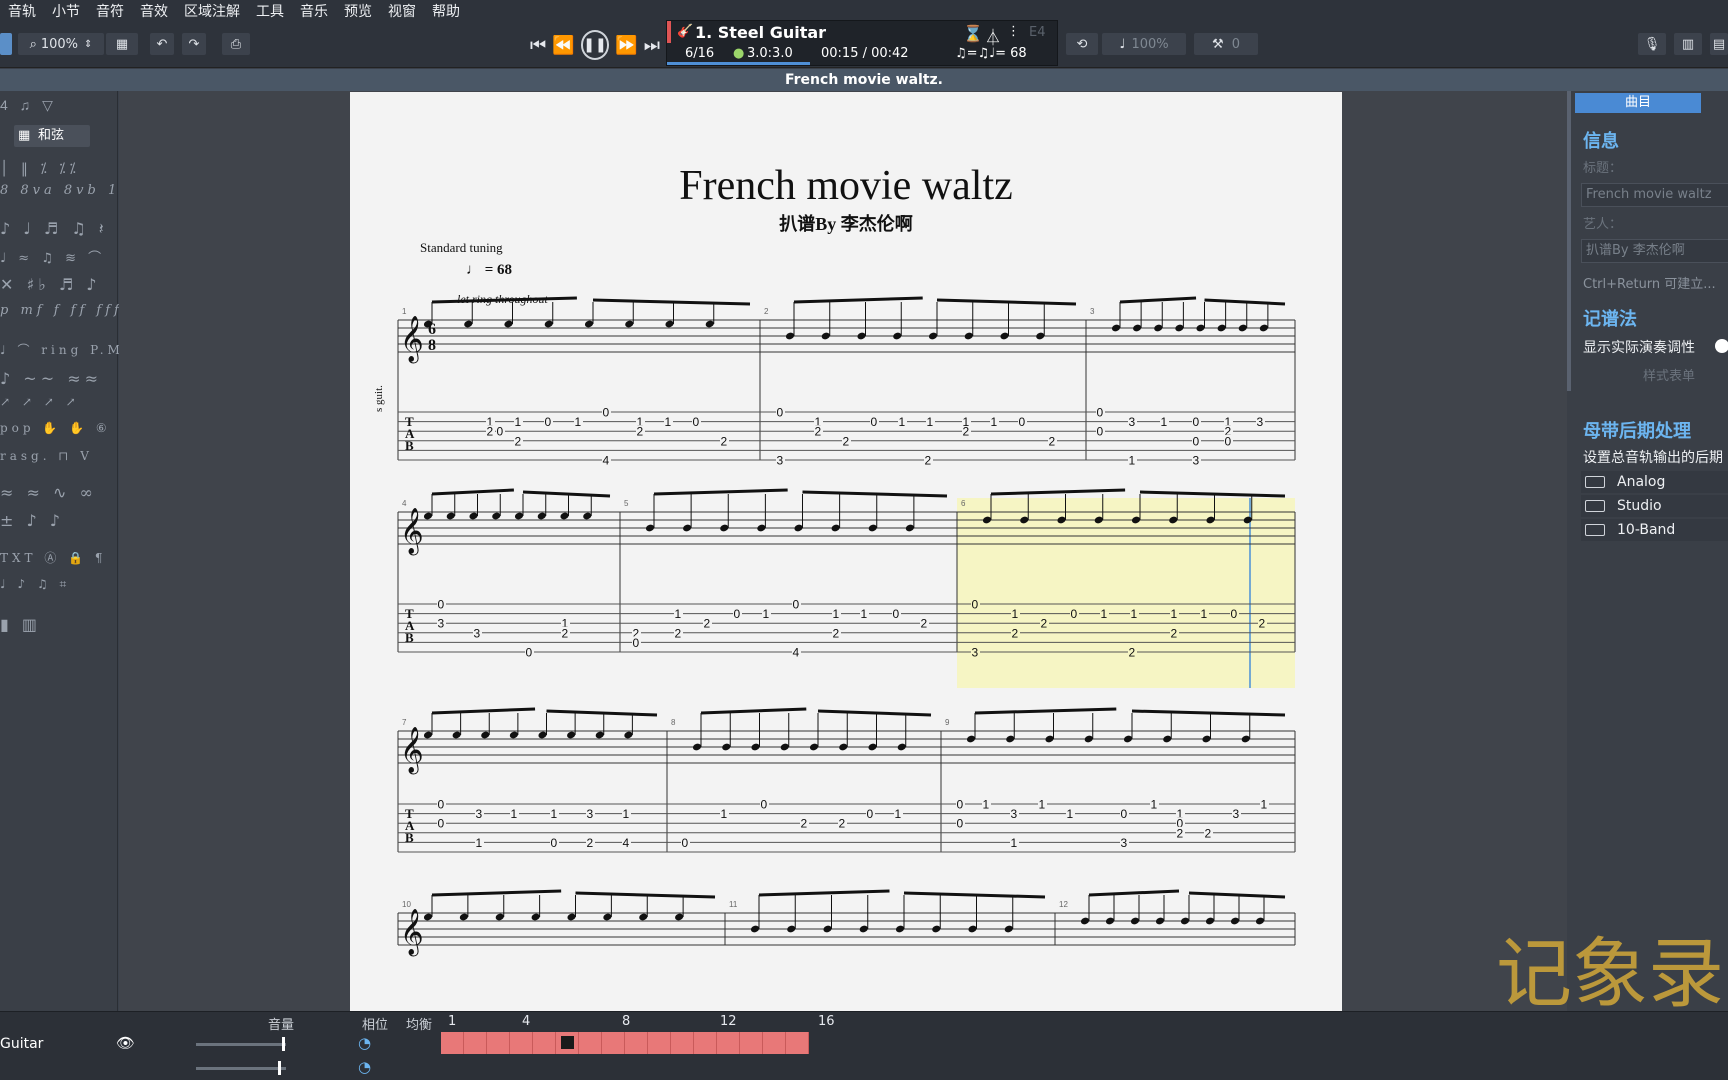  I want to click on keyboard-button: ▤, so click(1719, 44).